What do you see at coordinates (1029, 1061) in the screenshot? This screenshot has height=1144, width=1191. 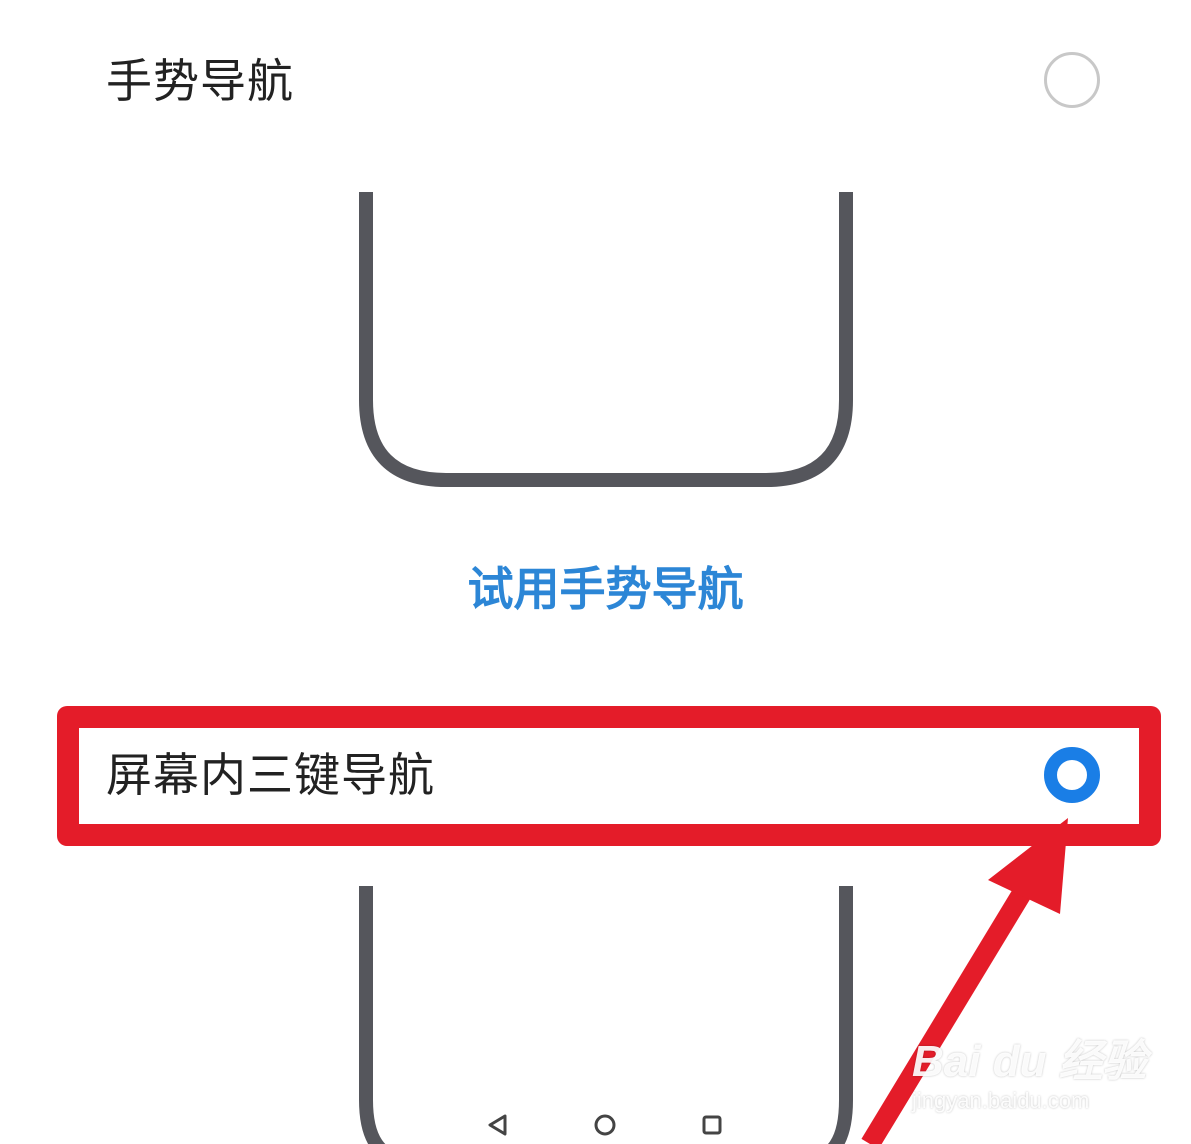 I see `watermark-brand: Bai du 经验` at bounding box center [1029, 1061].